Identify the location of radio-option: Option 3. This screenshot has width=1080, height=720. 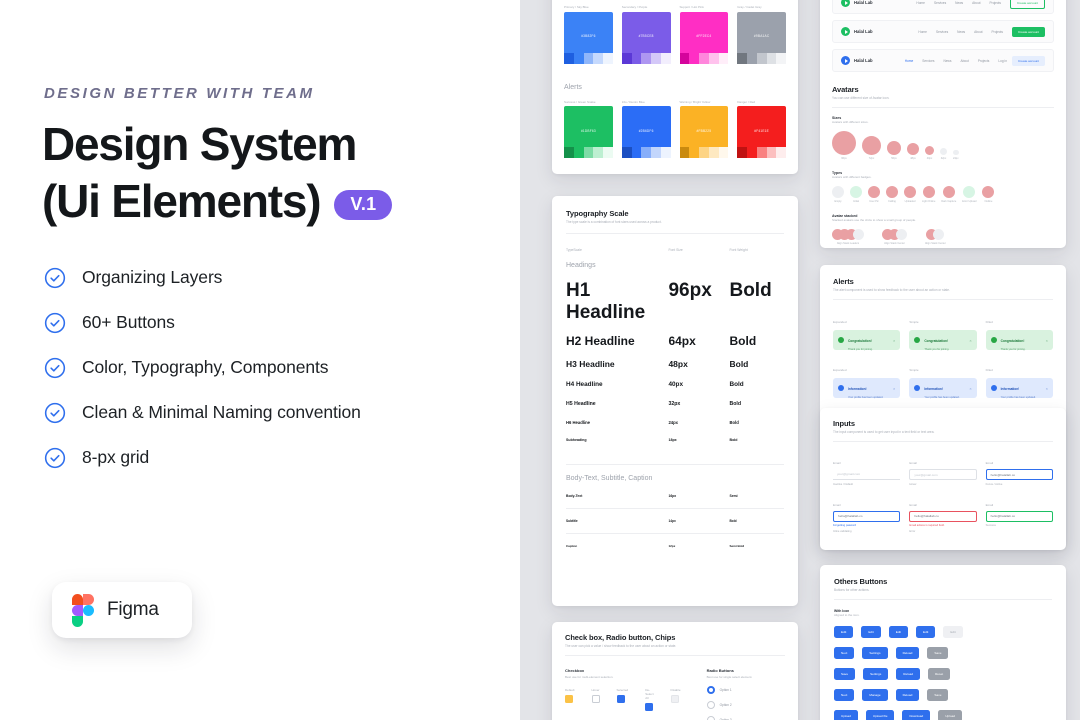
(745, 718).